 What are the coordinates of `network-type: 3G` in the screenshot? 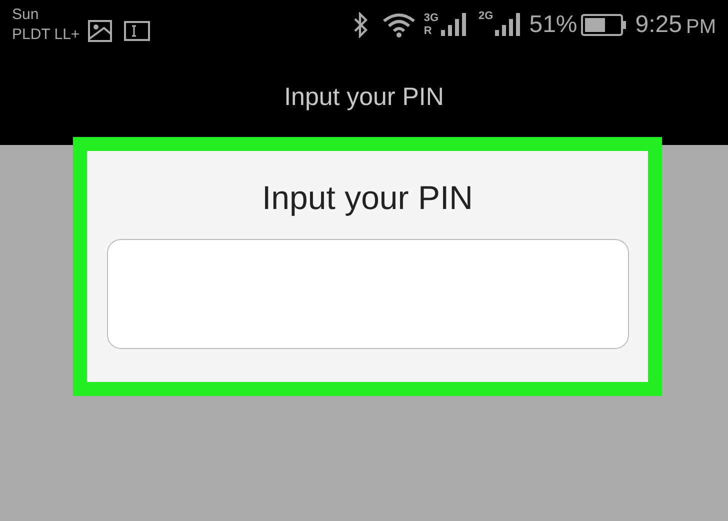 It's located at (431, 18).